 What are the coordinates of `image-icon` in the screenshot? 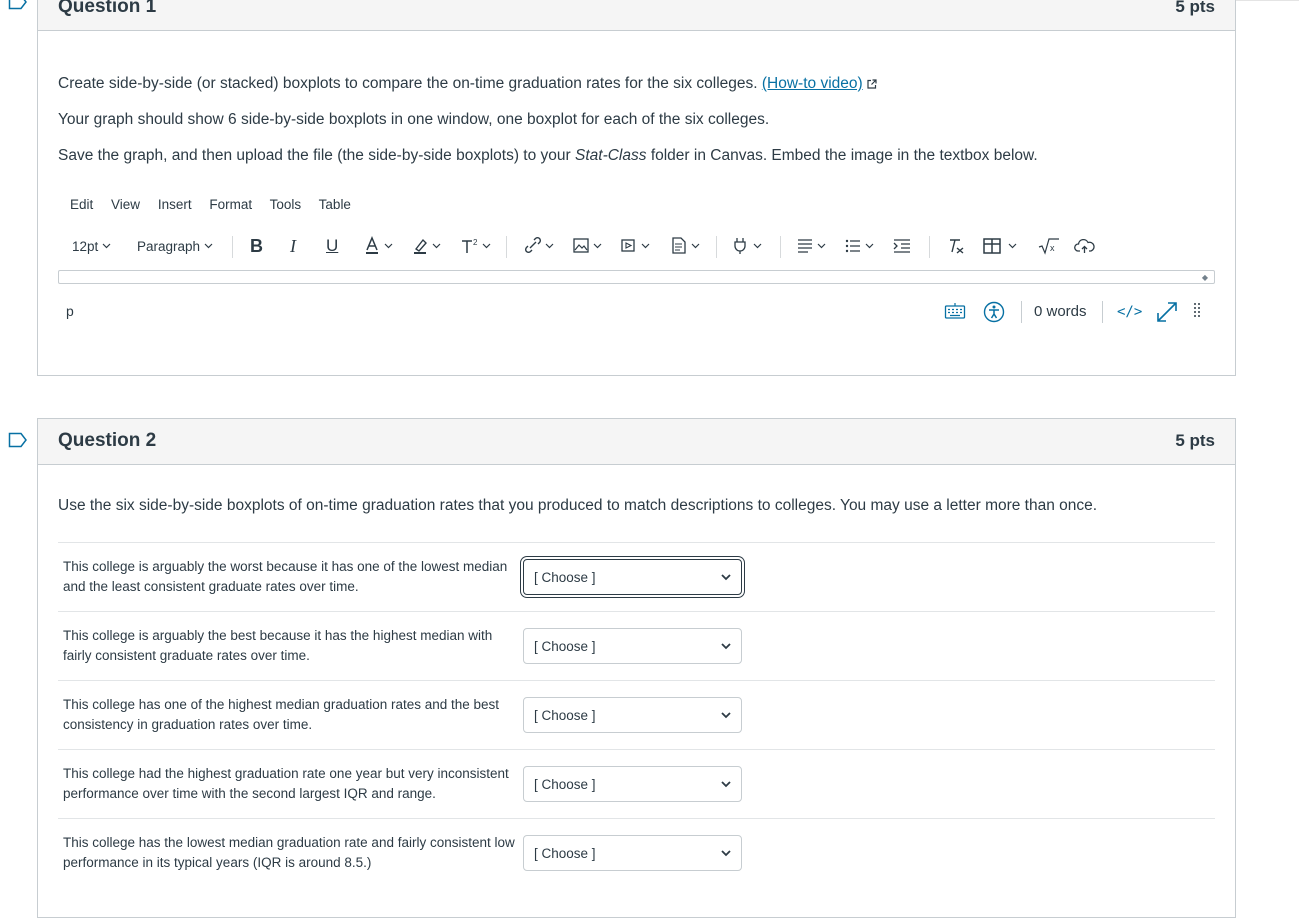 It's located at (589, 246).